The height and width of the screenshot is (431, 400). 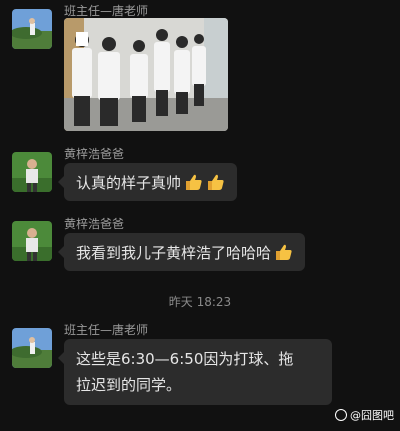 What do you see at coordinates (372, 415) in the screenshot?
I see `watermark-text: @囧图吧` at bounding box center [372, 415].